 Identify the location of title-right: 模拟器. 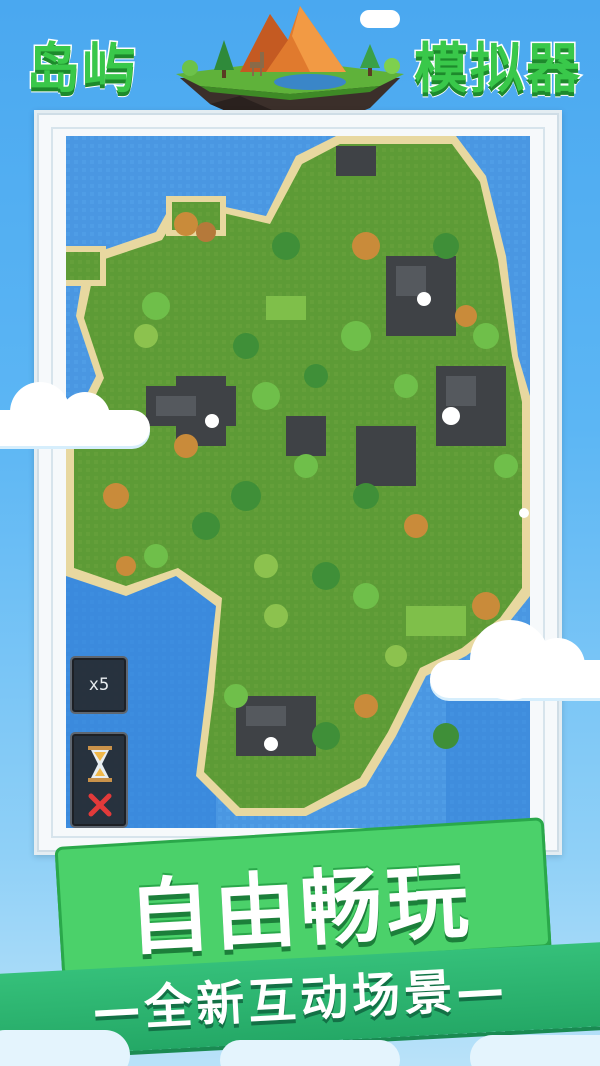
(497, 69).